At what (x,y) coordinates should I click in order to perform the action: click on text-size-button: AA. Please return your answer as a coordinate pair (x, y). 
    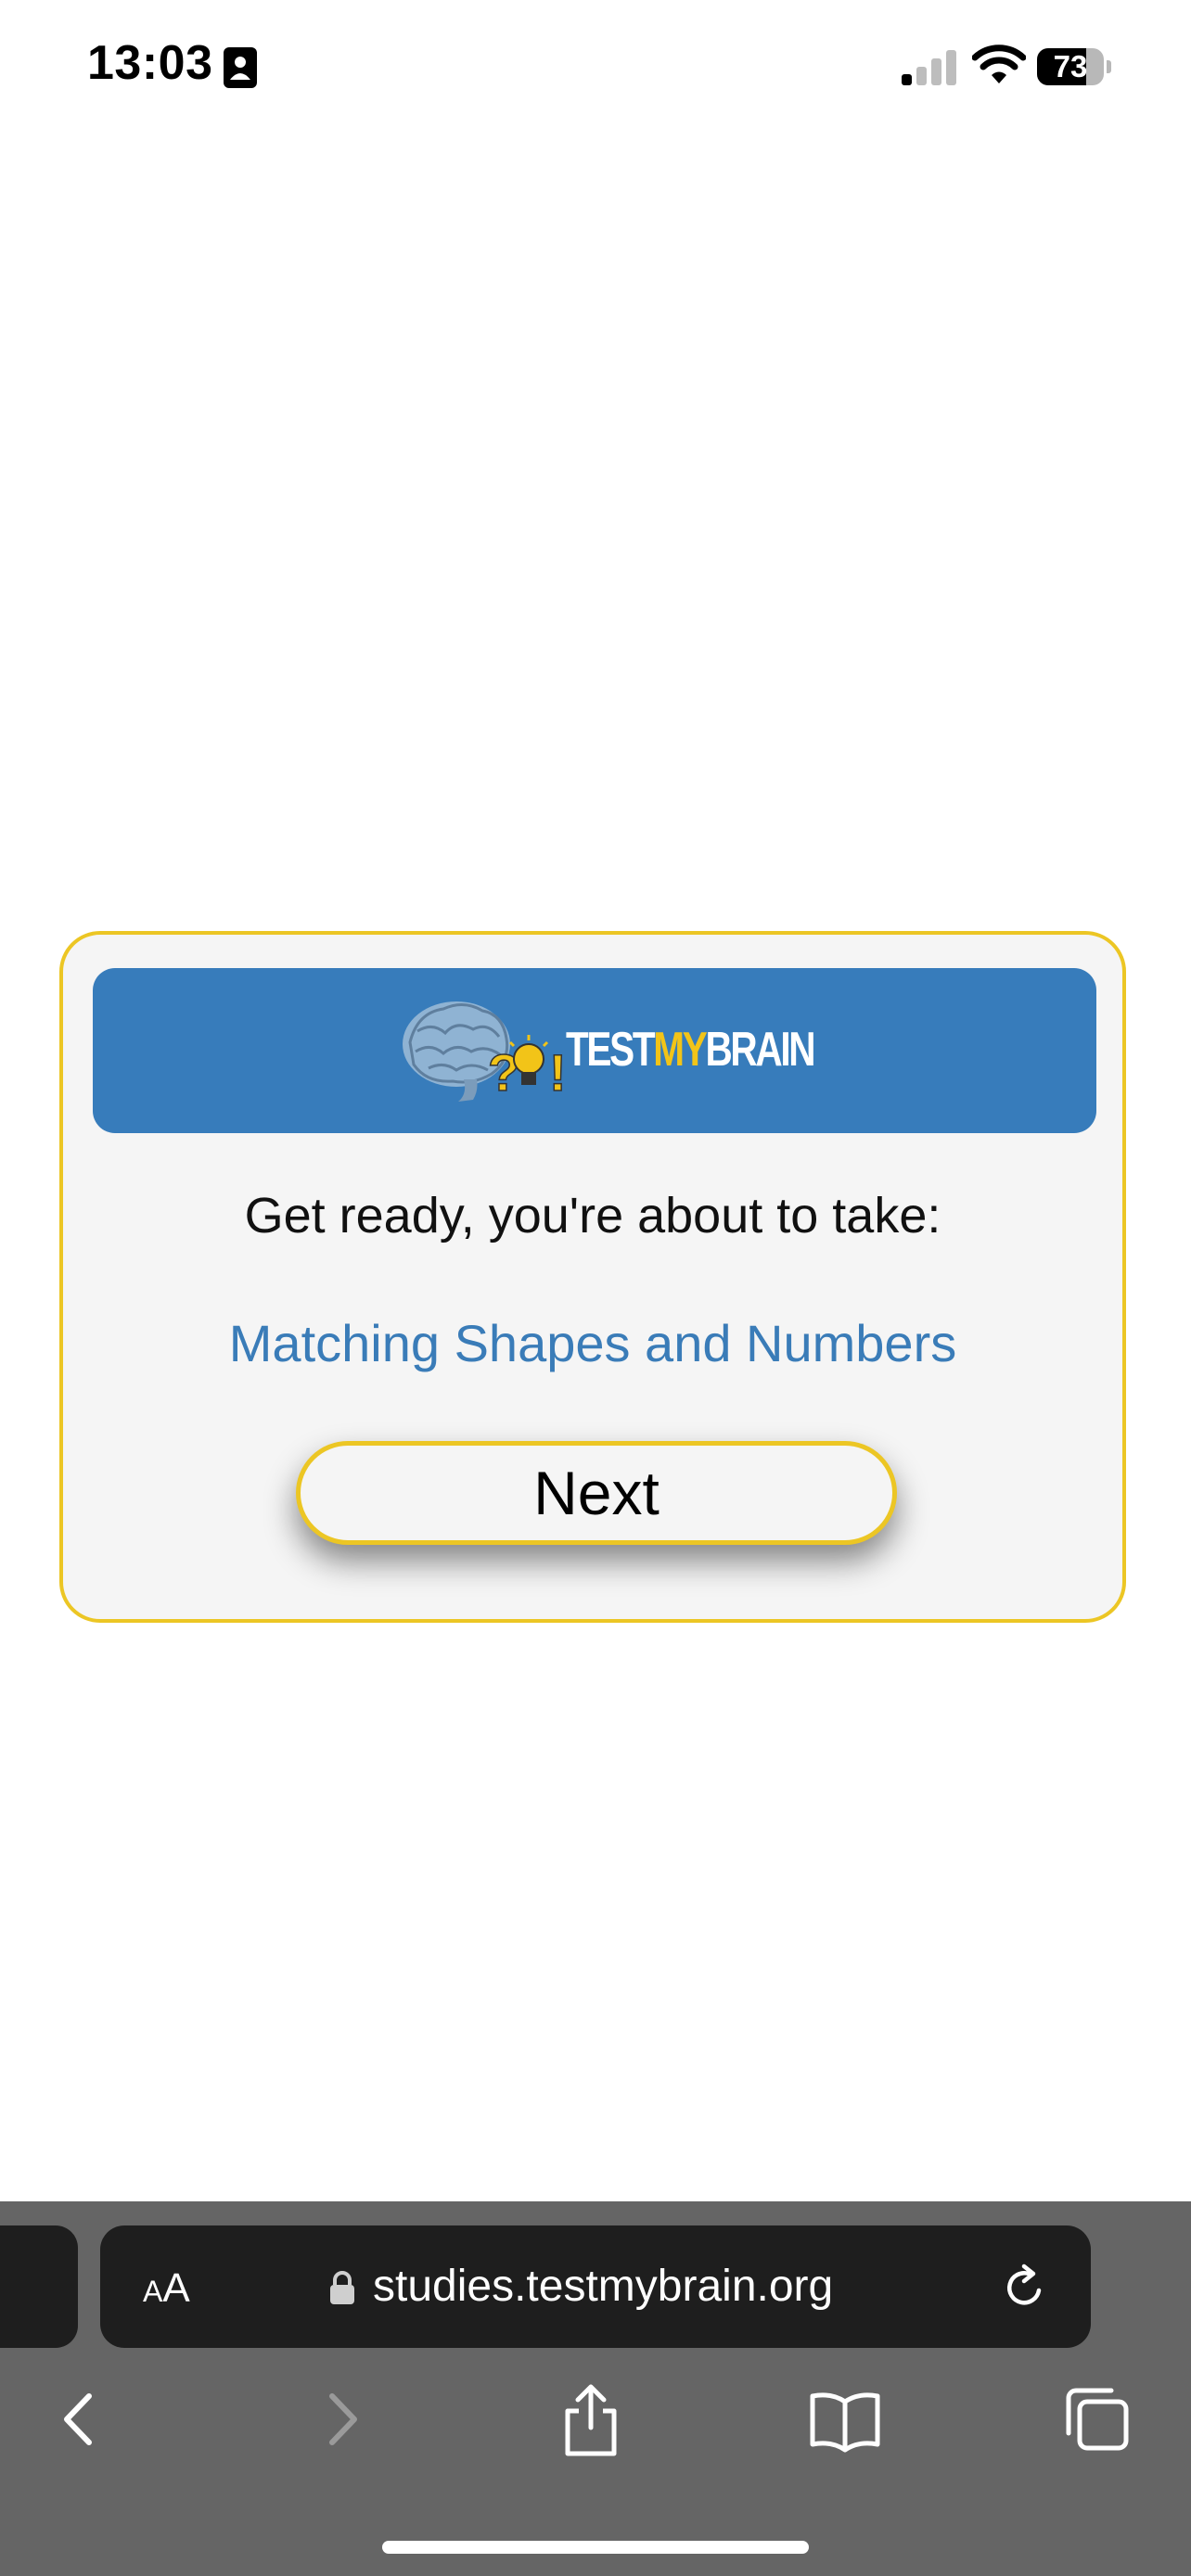
    Looking at the image, I should click on (166, 2289).